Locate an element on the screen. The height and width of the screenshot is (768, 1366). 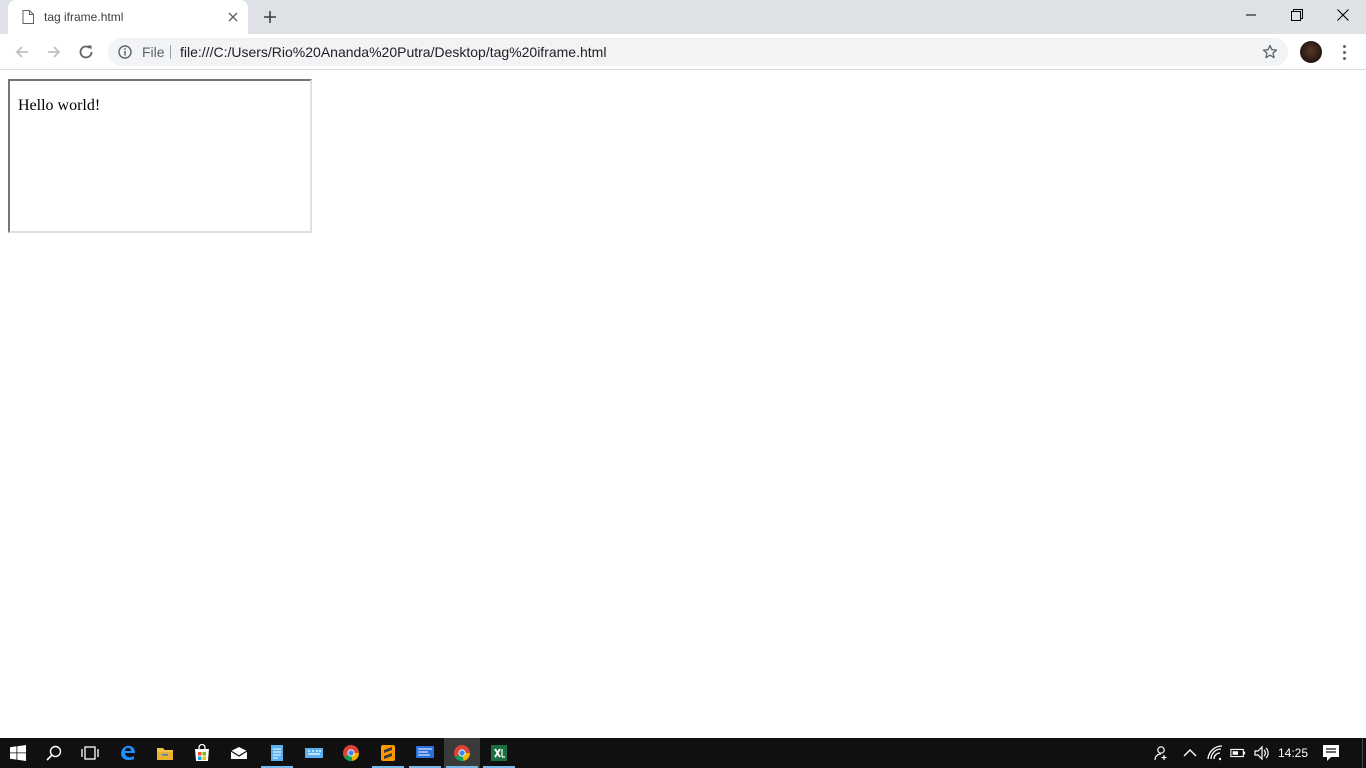
info-icon is located at coordinates (125, 52).